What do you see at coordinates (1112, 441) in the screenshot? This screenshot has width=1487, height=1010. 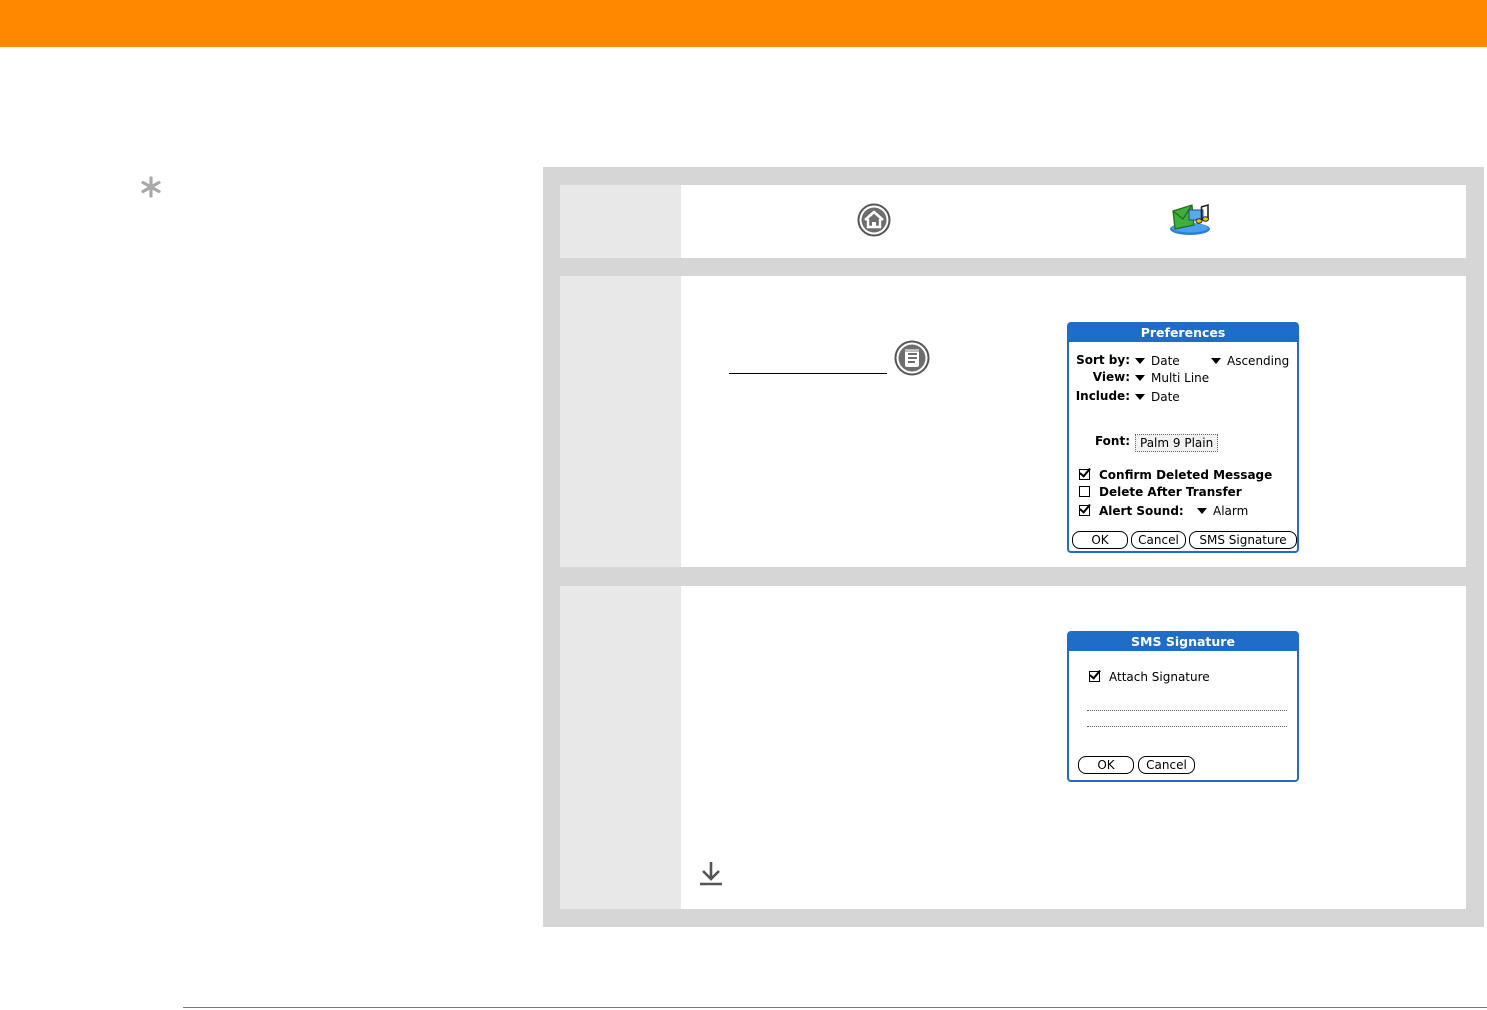 I see `font-label: Font:` at bounding box center [1112, 441].